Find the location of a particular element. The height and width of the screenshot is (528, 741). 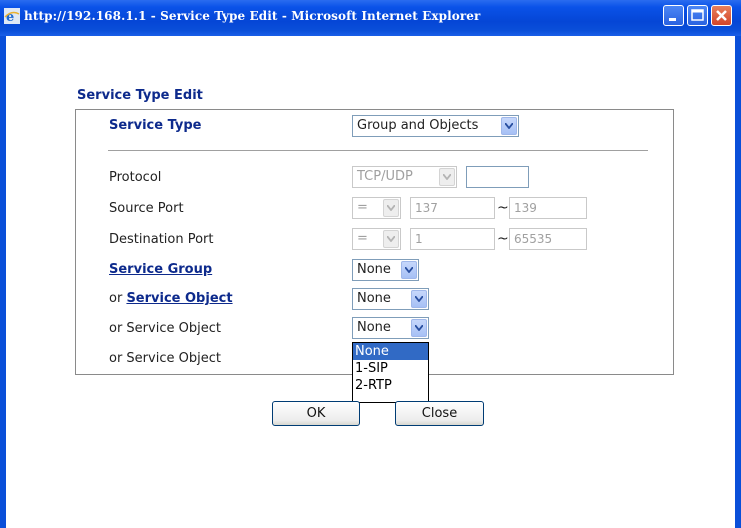

minimize-button is located at coordinates (673, 15).